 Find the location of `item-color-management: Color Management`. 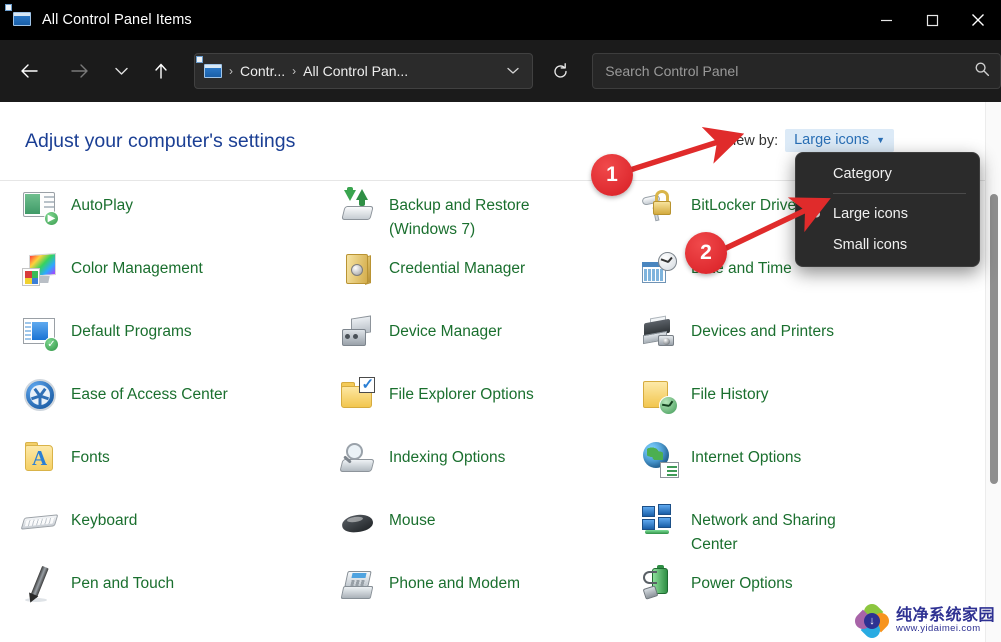

item-color-management: Color Management is located at coordinates (172, 269).